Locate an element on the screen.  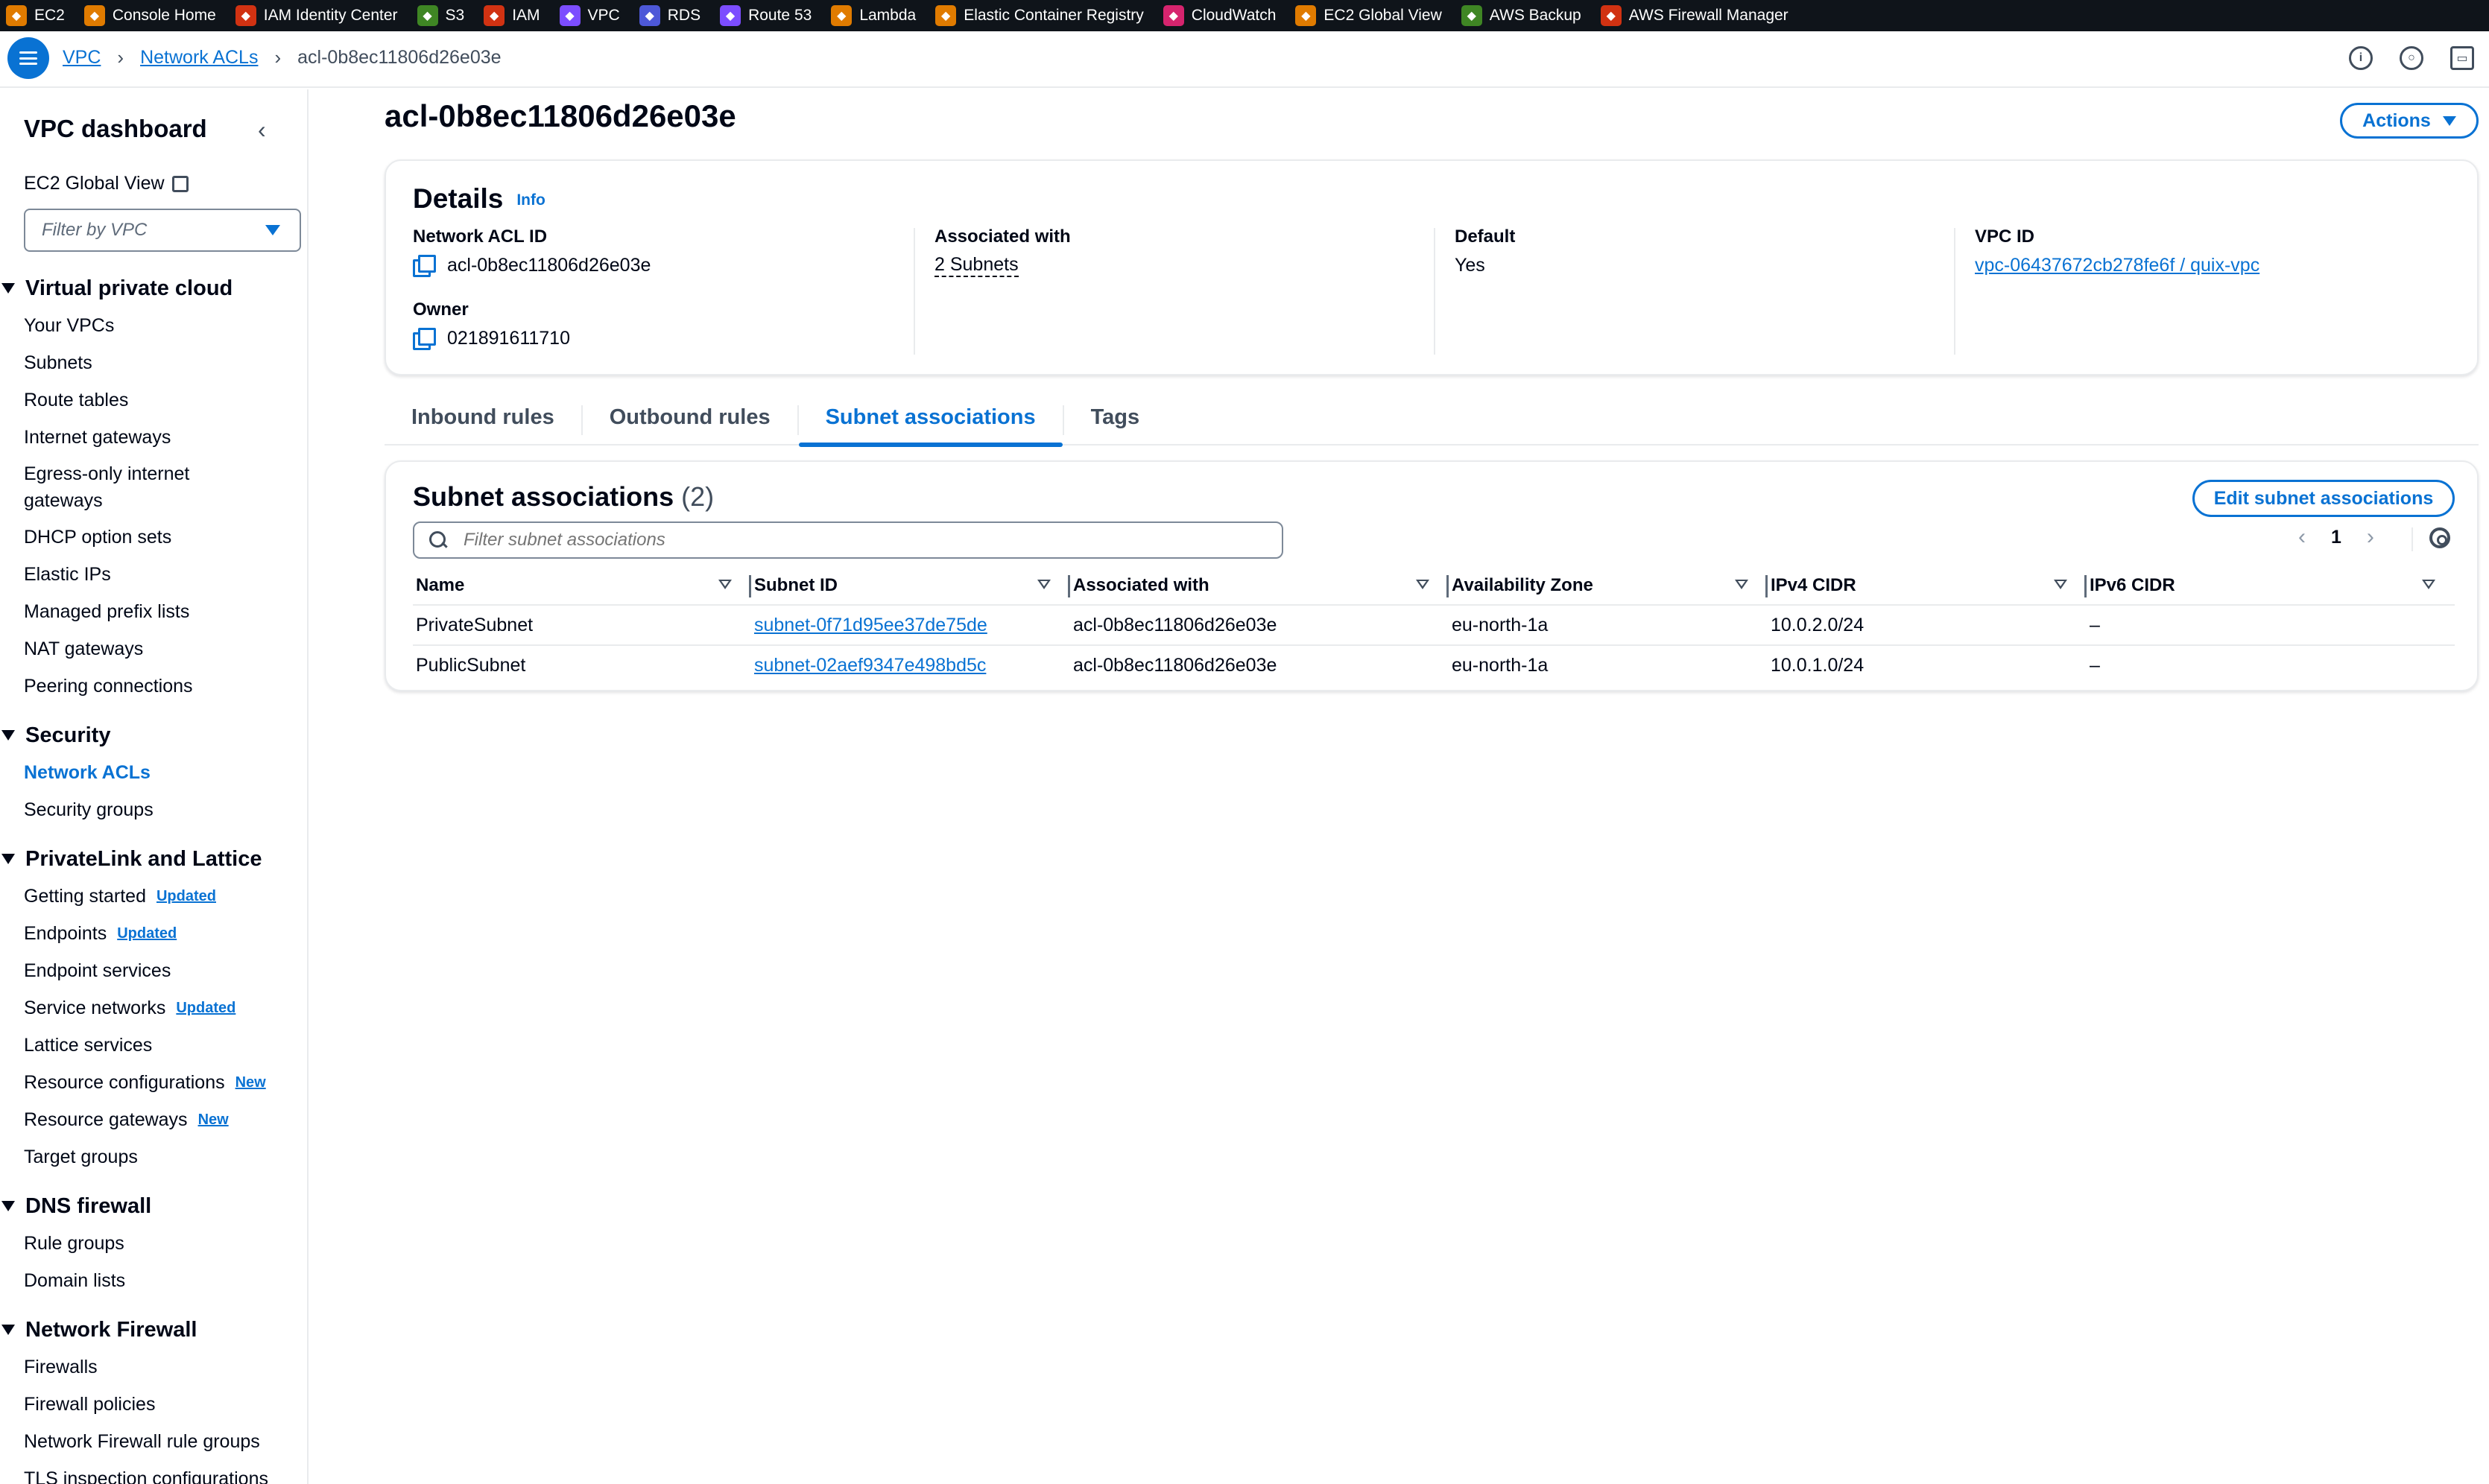
tab-outbound-rules: Outbound rules is located at coordinates (690, 420).